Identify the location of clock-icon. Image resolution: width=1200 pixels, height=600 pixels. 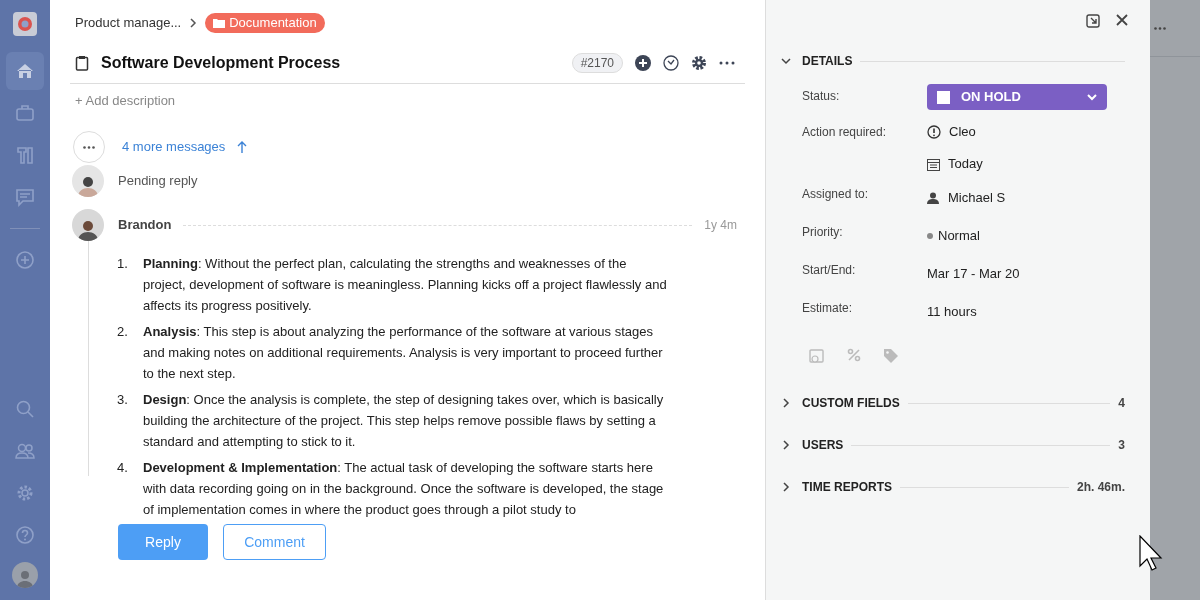
(671, 63).